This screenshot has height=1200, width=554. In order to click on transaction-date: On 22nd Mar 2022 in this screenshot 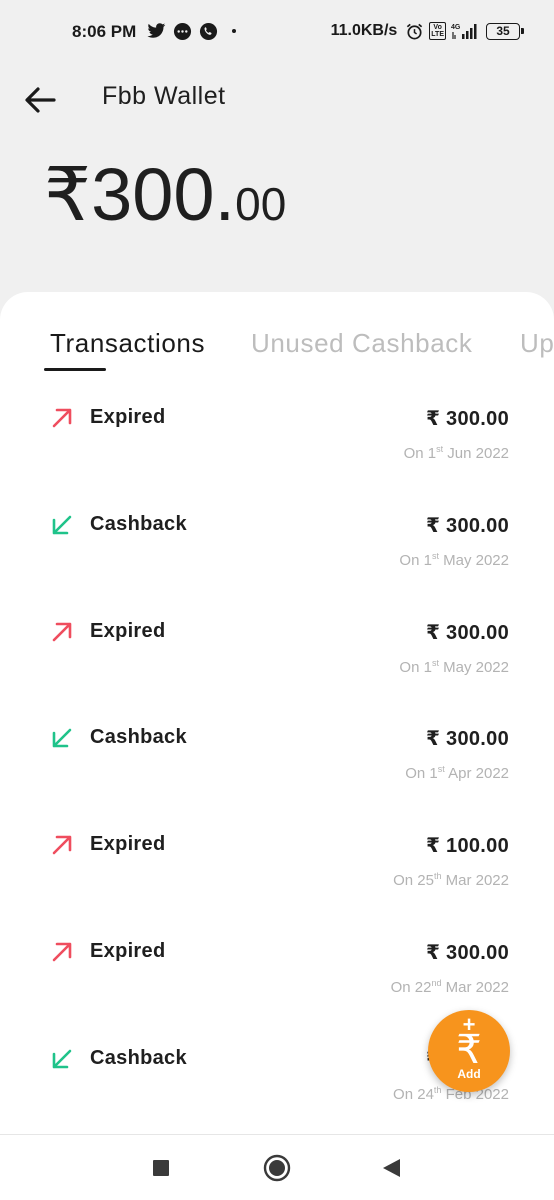, I will do `click(450, 987)`.